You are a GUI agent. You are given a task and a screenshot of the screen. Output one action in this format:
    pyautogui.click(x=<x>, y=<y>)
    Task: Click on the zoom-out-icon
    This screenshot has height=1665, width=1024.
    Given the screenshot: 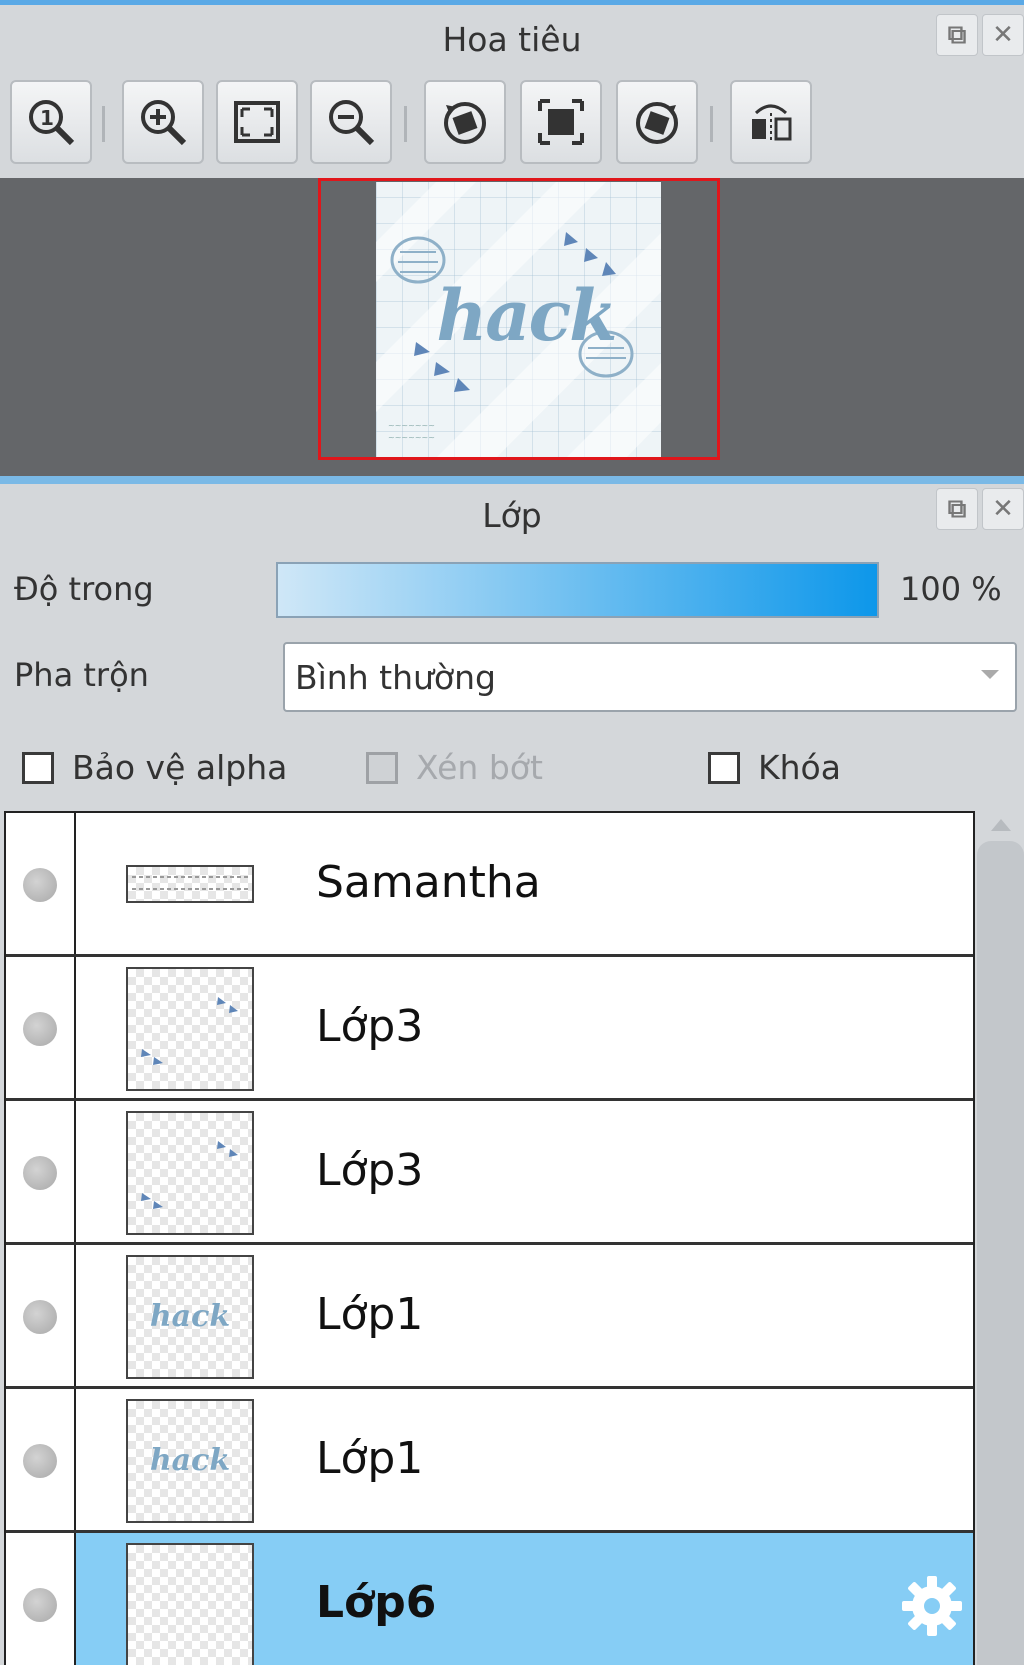 What is the action you would take?
    pyautogui.click(x=352, y=123)
    